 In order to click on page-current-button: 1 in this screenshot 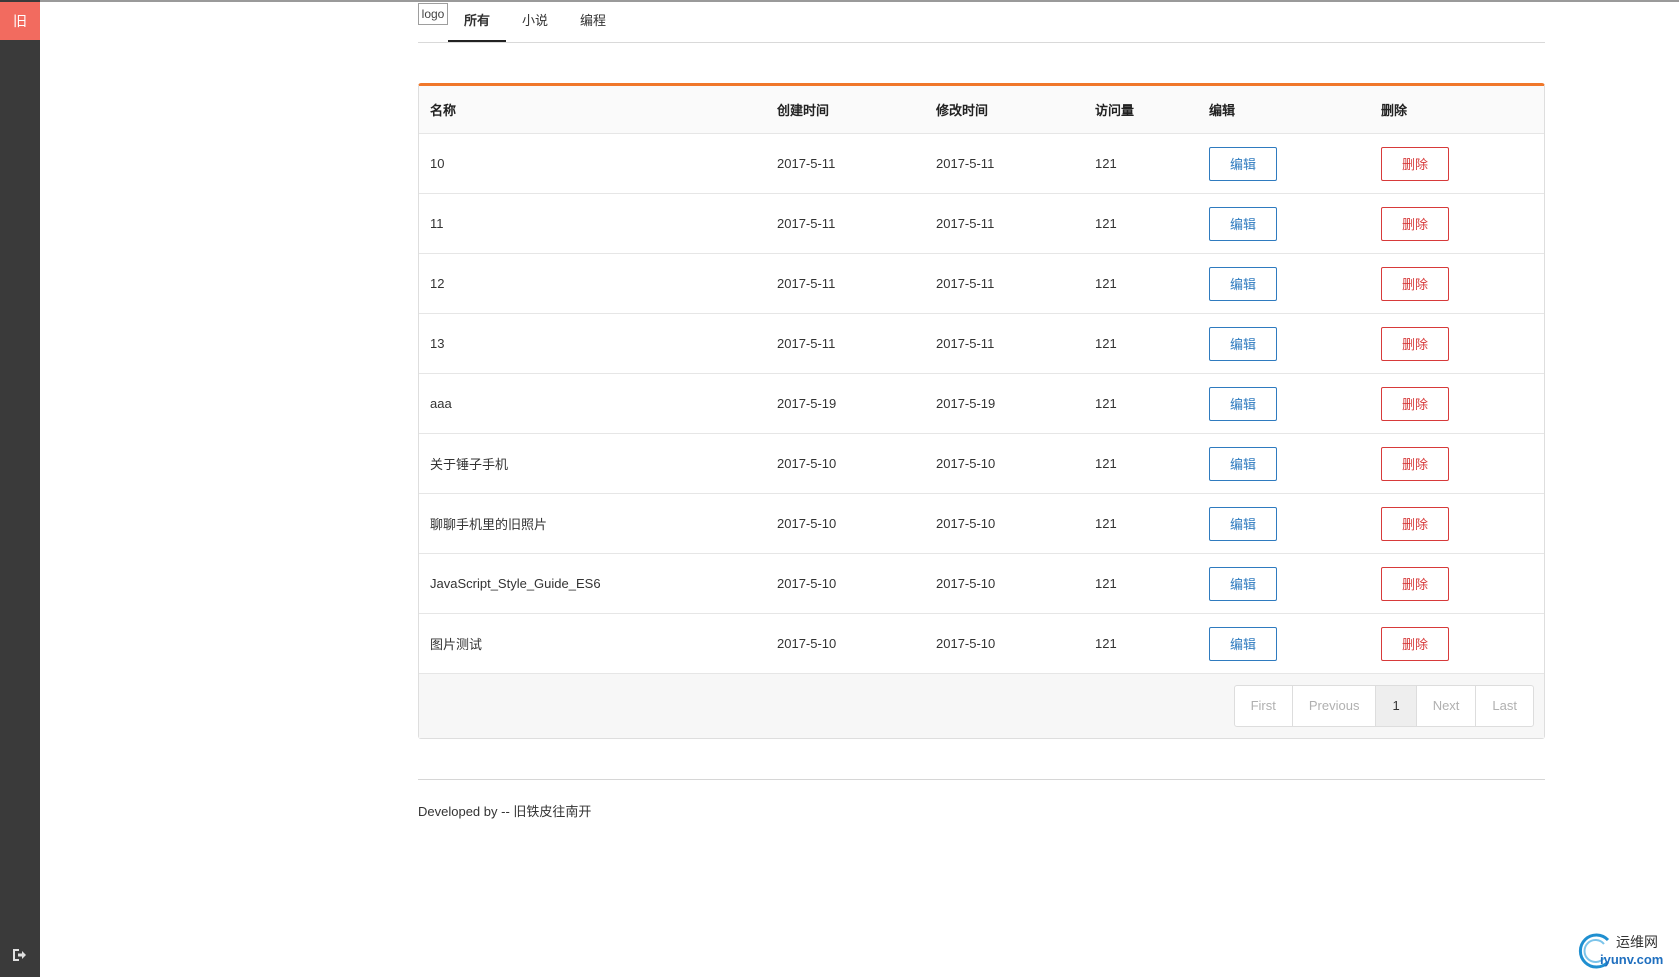, I will do `click(1395, 706)`.